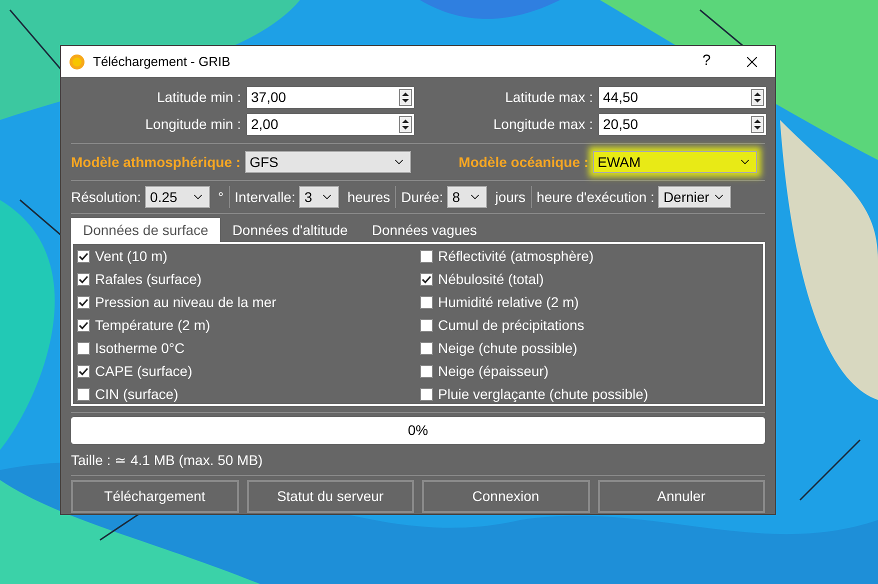 The height and width of the screenshot is (584, 878). What do you see at coordinates (418, 430) in the screenshot?
I see `progress-text: 0%` at bounding box center [418, 430].